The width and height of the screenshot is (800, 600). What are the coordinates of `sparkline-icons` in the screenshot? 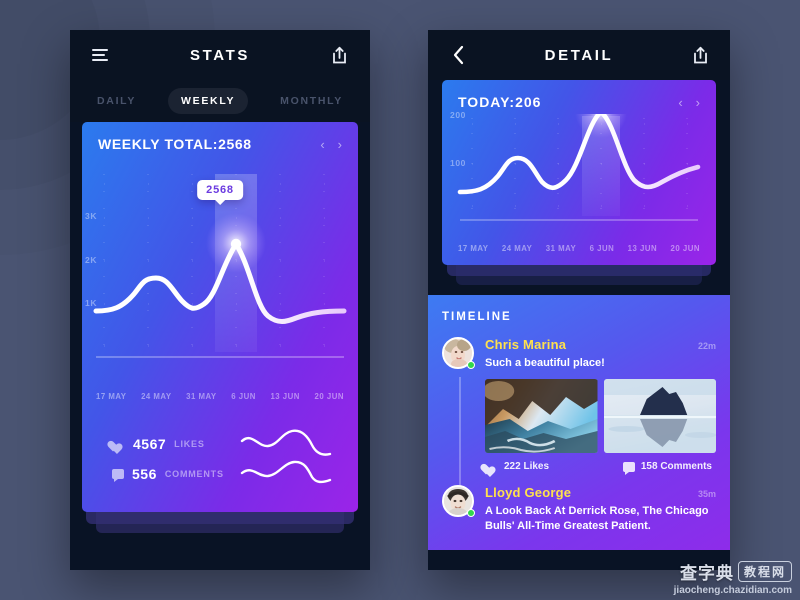 It's located at (286, 456).